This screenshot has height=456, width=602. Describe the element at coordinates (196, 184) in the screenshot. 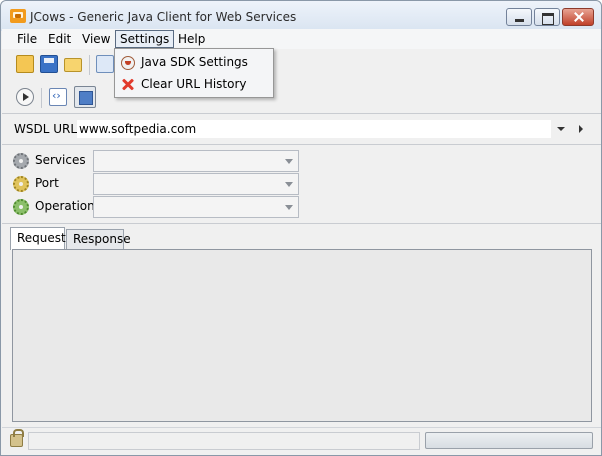

I see `port-select` at that location.